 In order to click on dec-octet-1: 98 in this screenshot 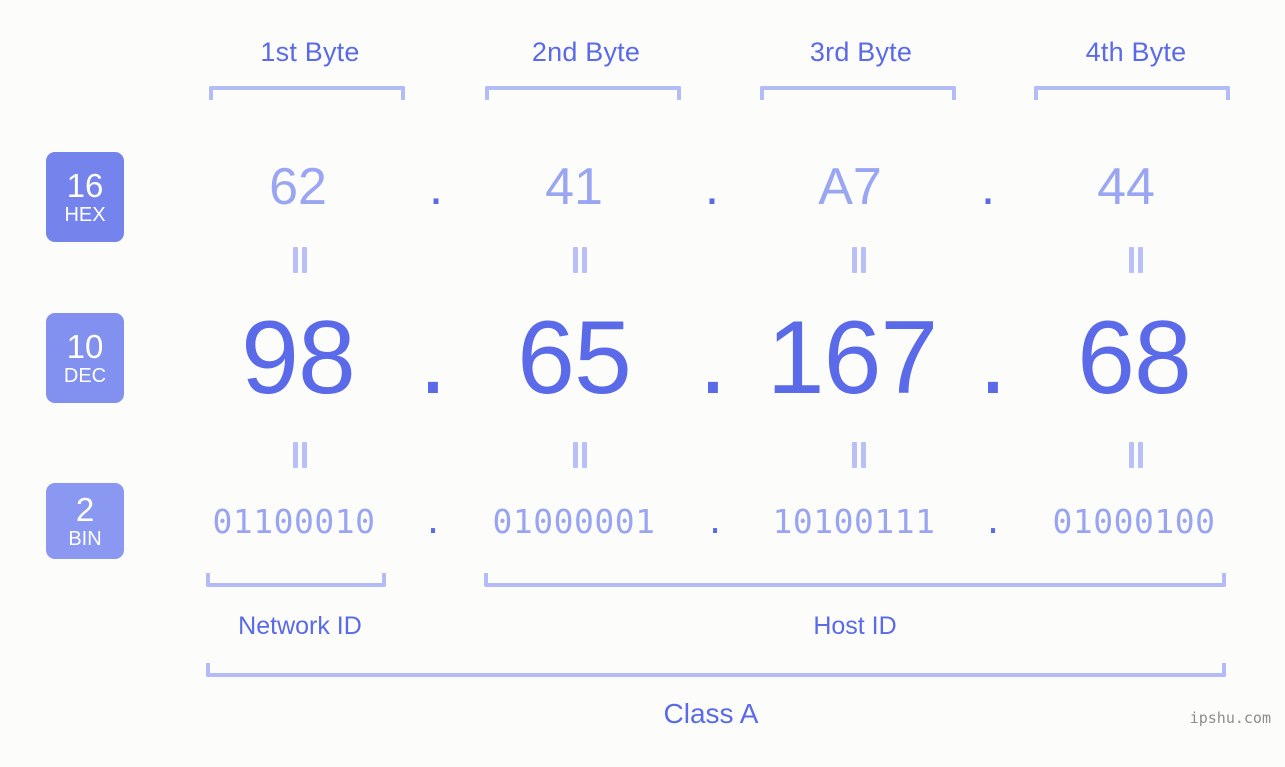, I will do `click(298, 358)`.